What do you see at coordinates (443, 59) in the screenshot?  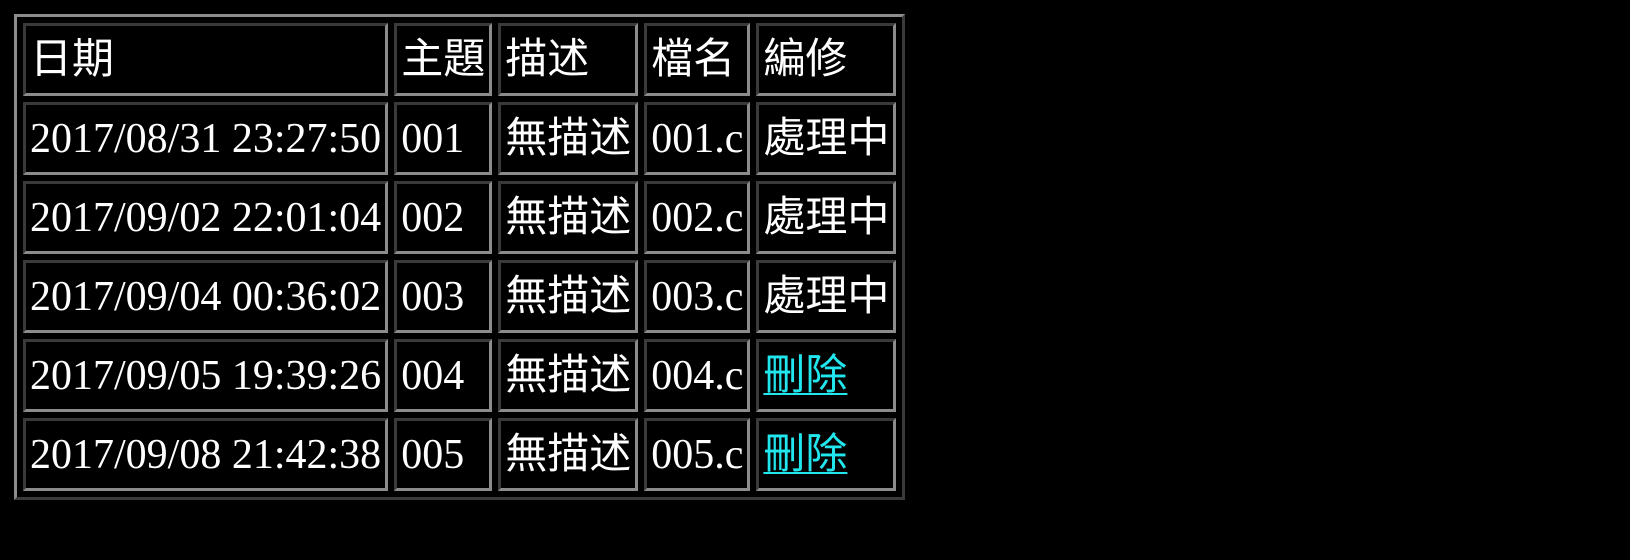 I see `column-header-subject: 主題` at bounding box center [443, 59].